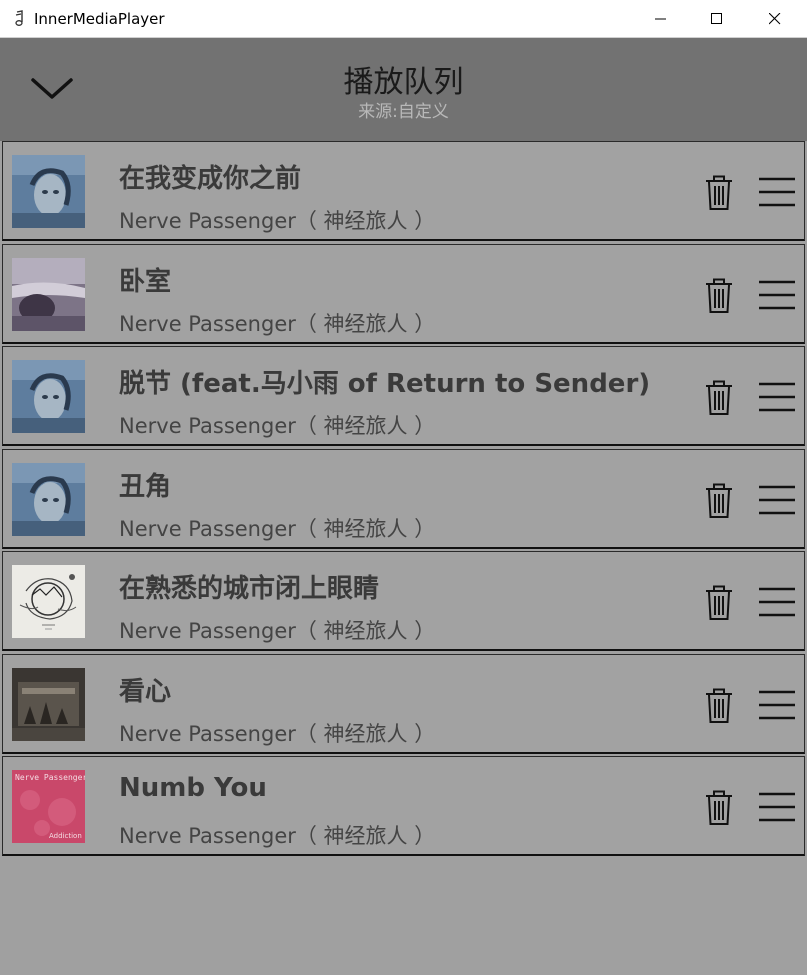 This screenshot has width=807, height=975. I want to click on cover-album-text: Addiction, so click(65, 836).